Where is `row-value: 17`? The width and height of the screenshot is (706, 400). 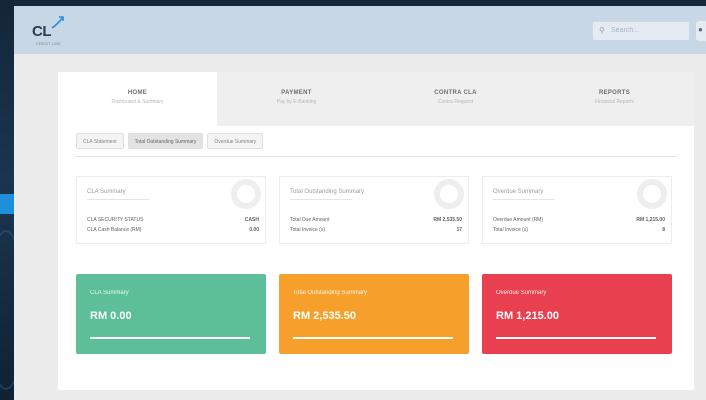 row-value: 17 is located at coordinates (459, 230).